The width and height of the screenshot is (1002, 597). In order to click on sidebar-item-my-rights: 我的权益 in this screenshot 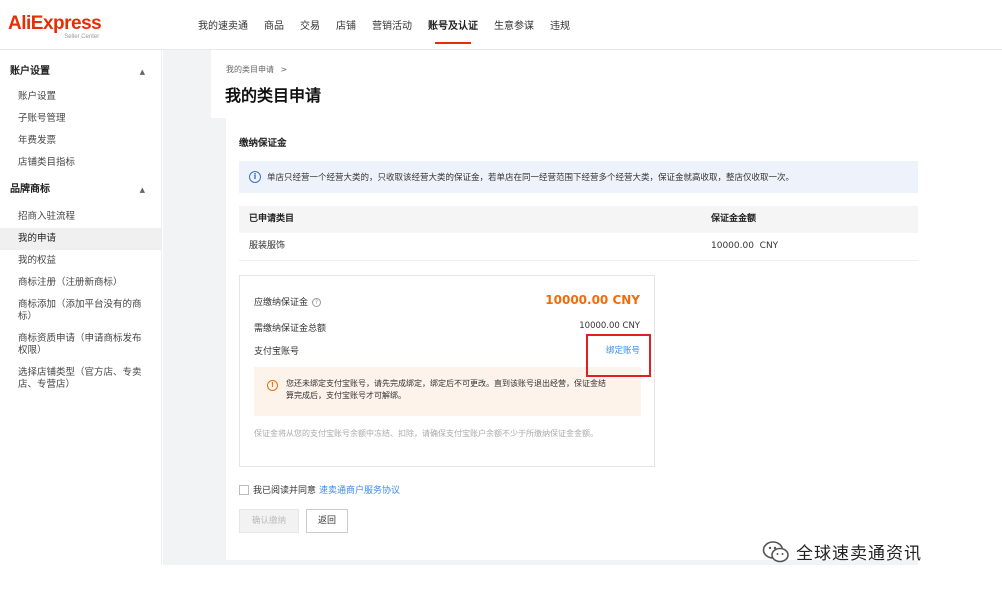, I will do `click(80, 261)`.